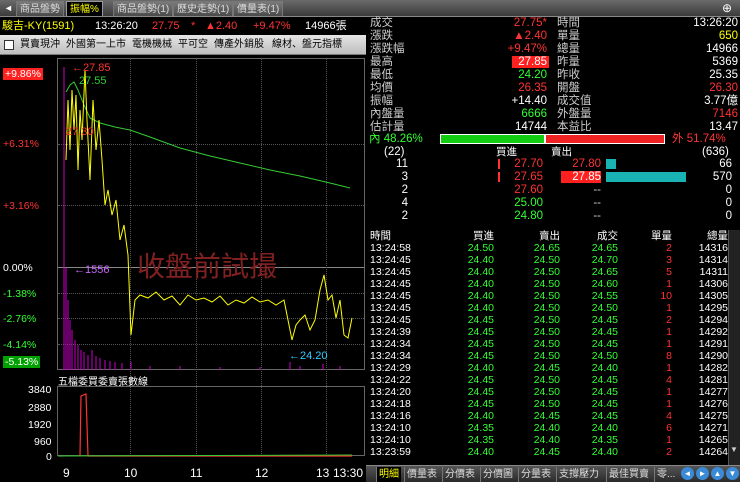 This screenshot has height=482, width=740. Describe the element at coordinates (687, 473) in the screenshot. I see `prev-tab-icon: ◄` at that location.